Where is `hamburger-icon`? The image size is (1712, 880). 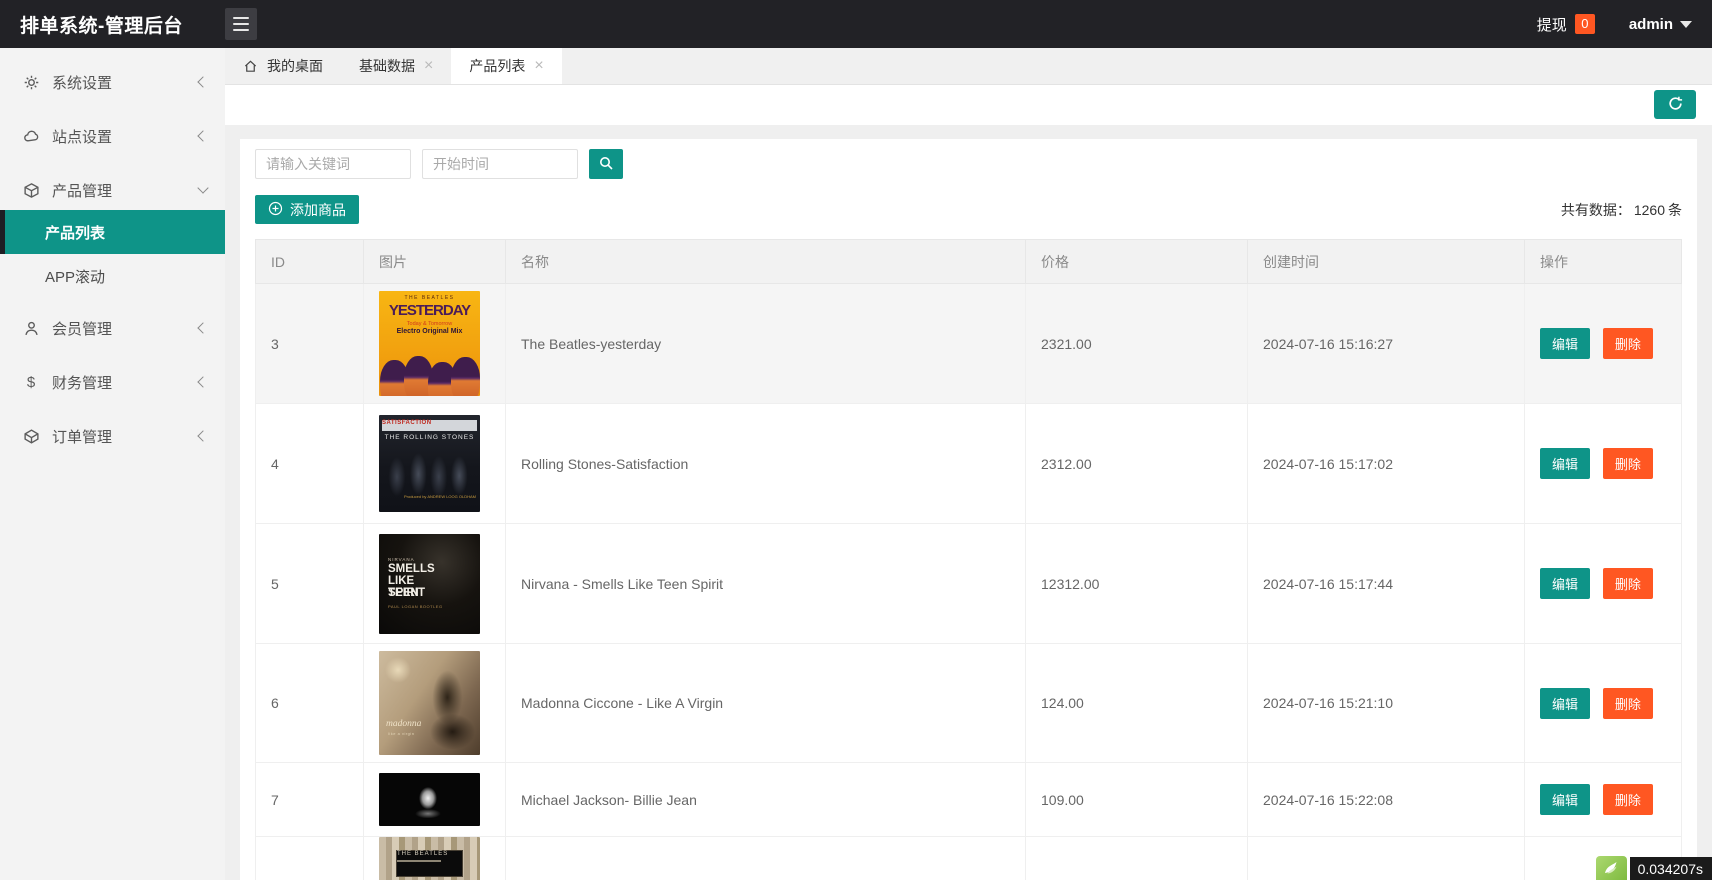
hamburger-icon is located at coordinates (241, 18).